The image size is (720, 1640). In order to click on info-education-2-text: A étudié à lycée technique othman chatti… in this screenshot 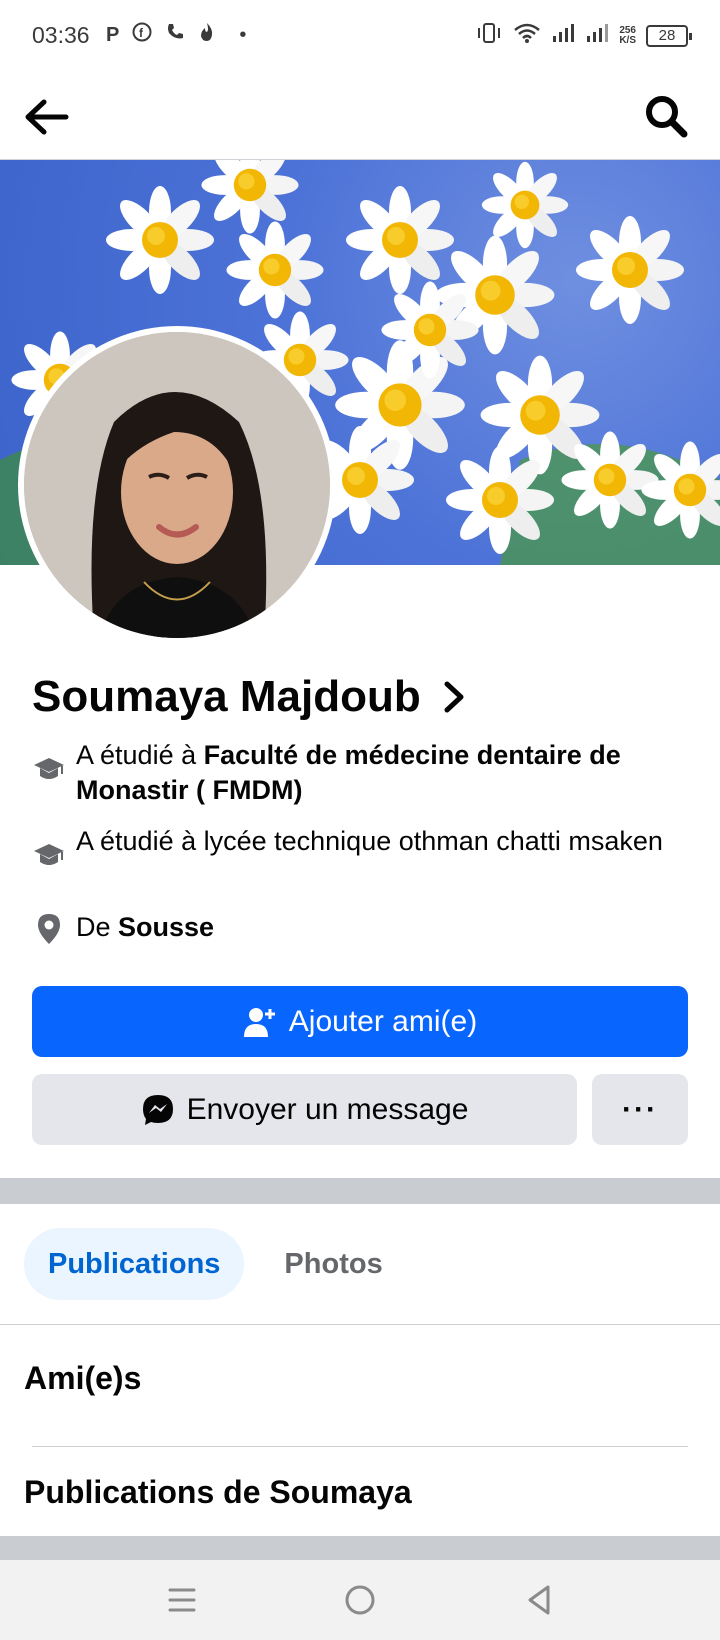, I will do `click(369, 841)`.